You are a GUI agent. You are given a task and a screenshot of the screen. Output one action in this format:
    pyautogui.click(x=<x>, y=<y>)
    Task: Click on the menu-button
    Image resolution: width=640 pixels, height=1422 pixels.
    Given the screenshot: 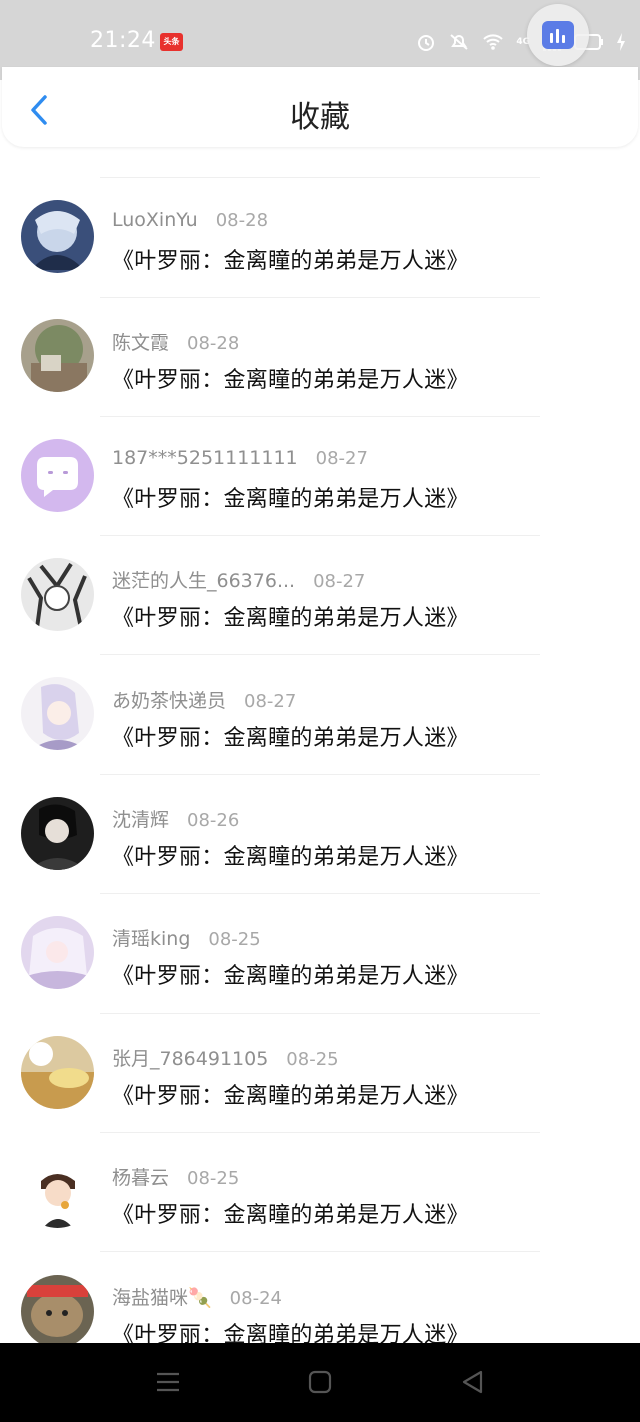 What is the action you would take?
    pyautogui.click(x=168, y=1382)
    